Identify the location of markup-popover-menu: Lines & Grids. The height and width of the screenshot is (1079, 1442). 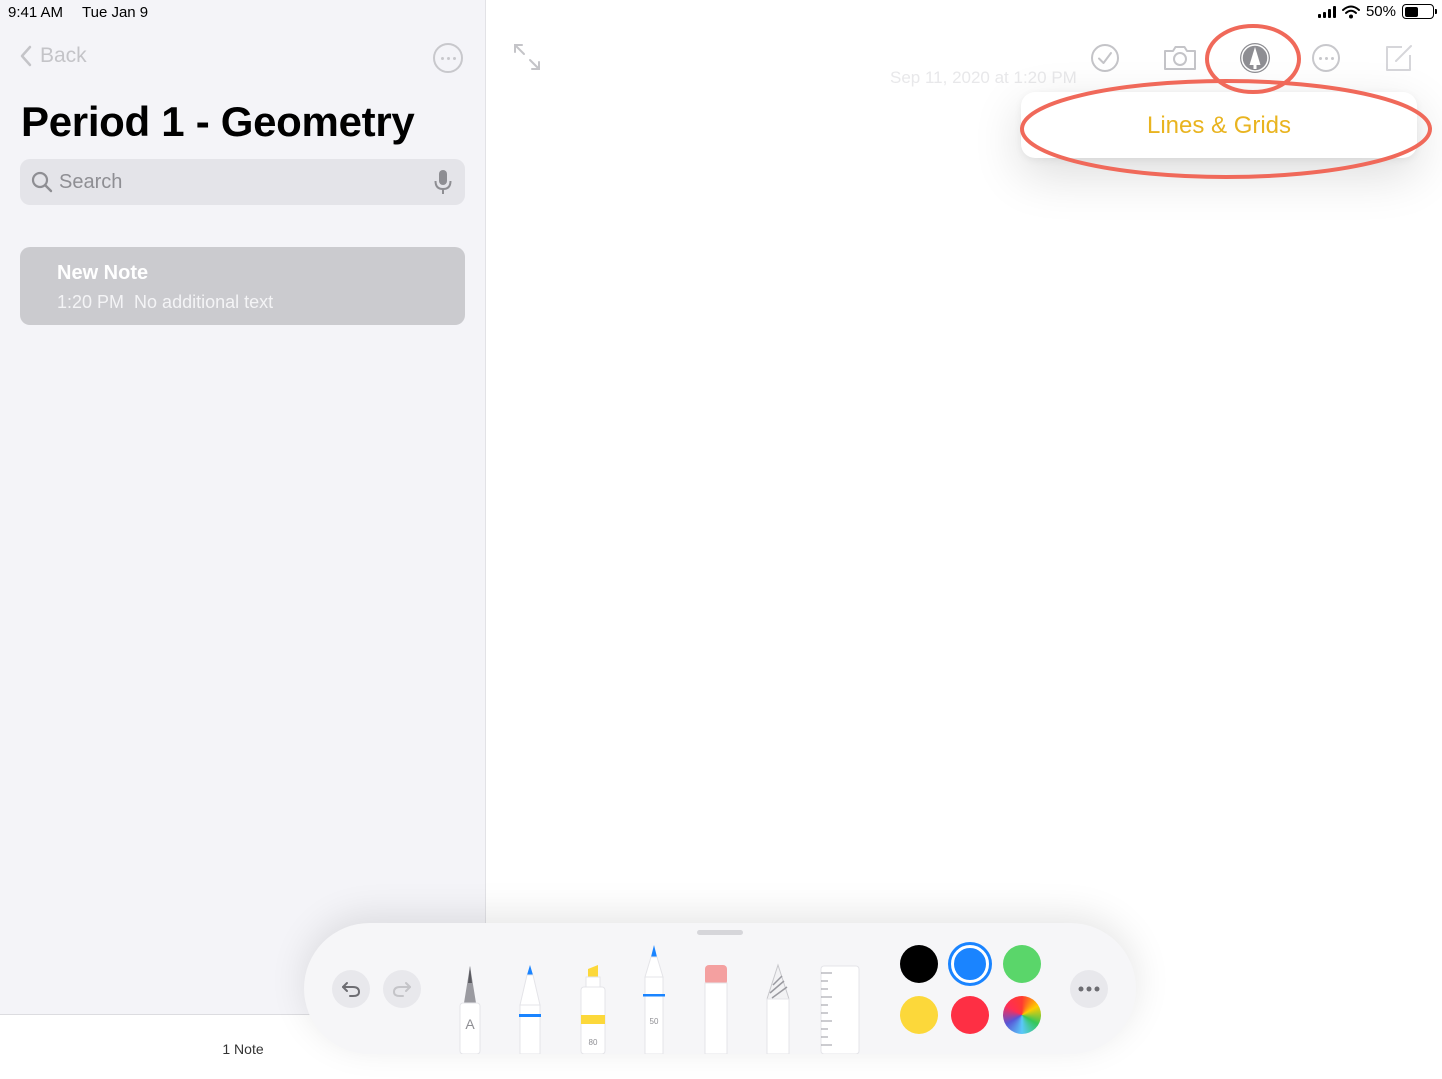
(1219, 125).